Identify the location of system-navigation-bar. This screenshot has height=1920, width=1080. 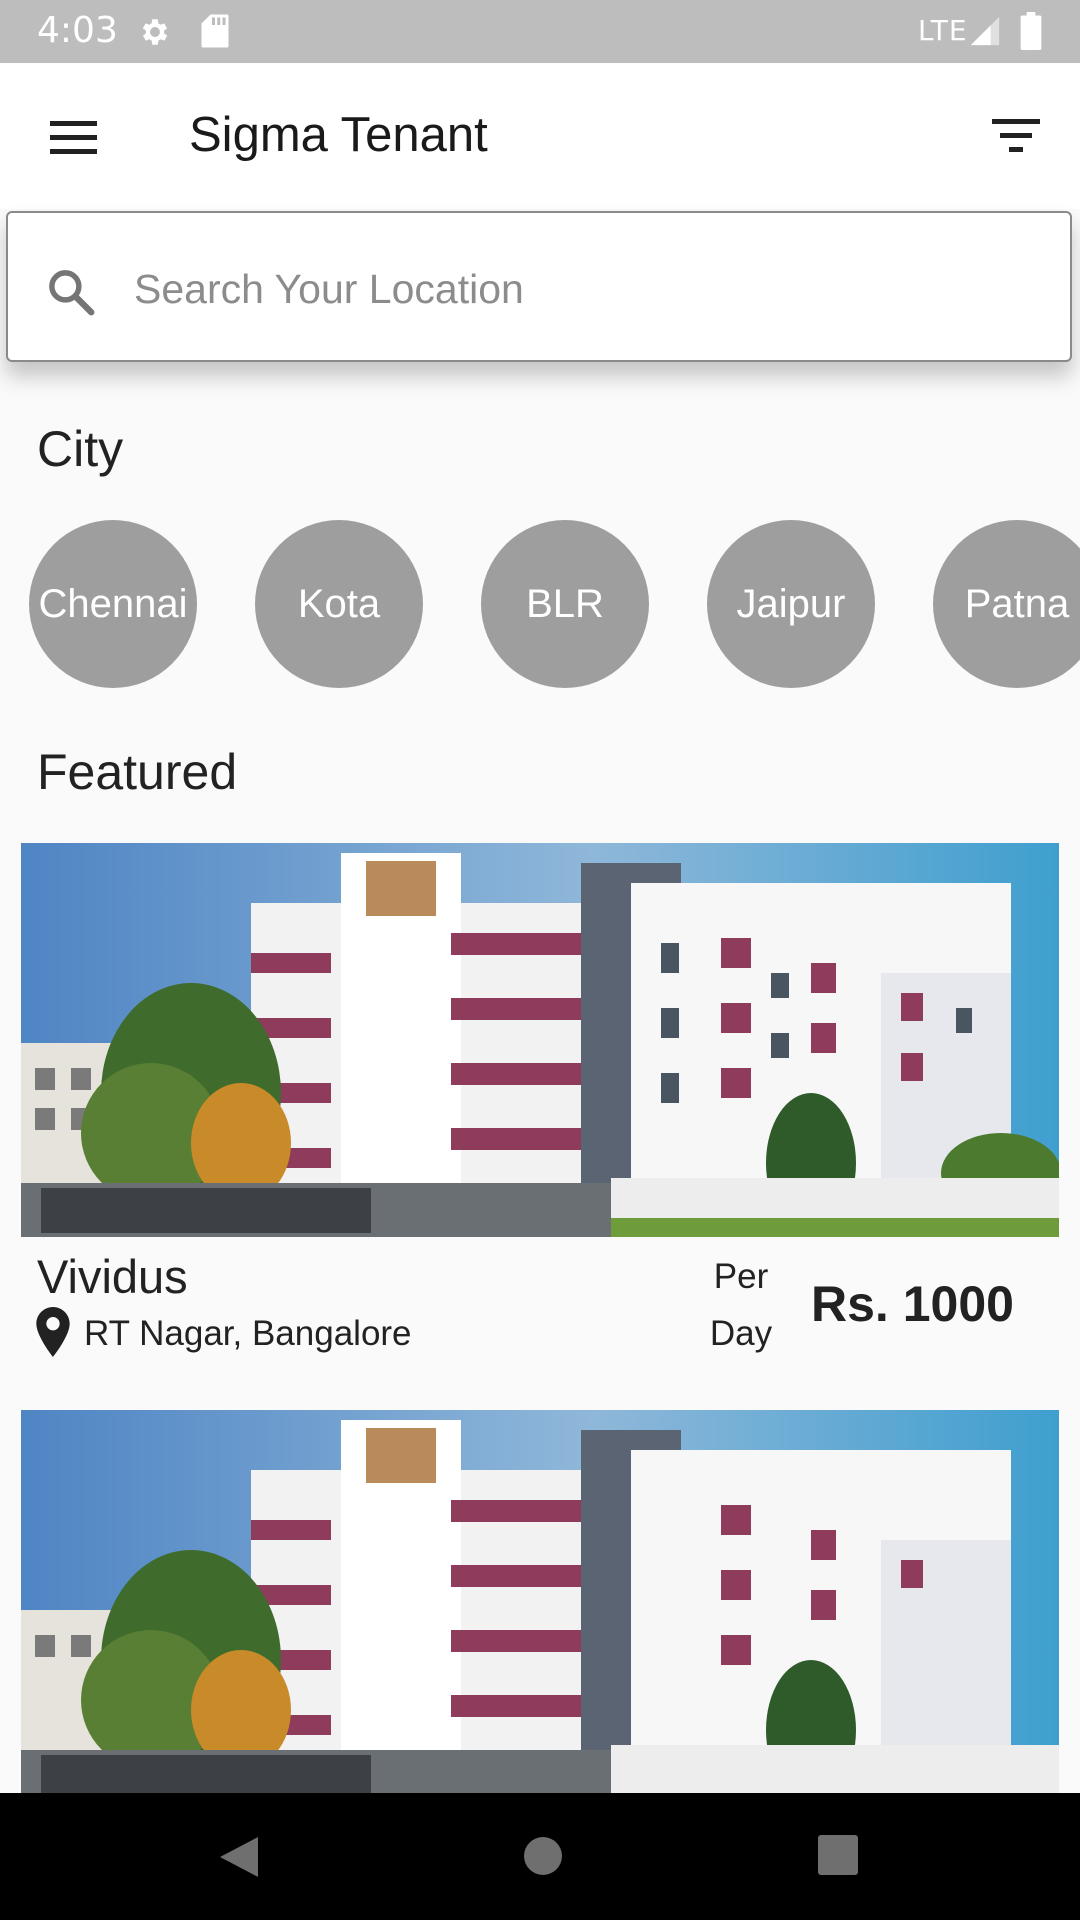
(540, 1856).